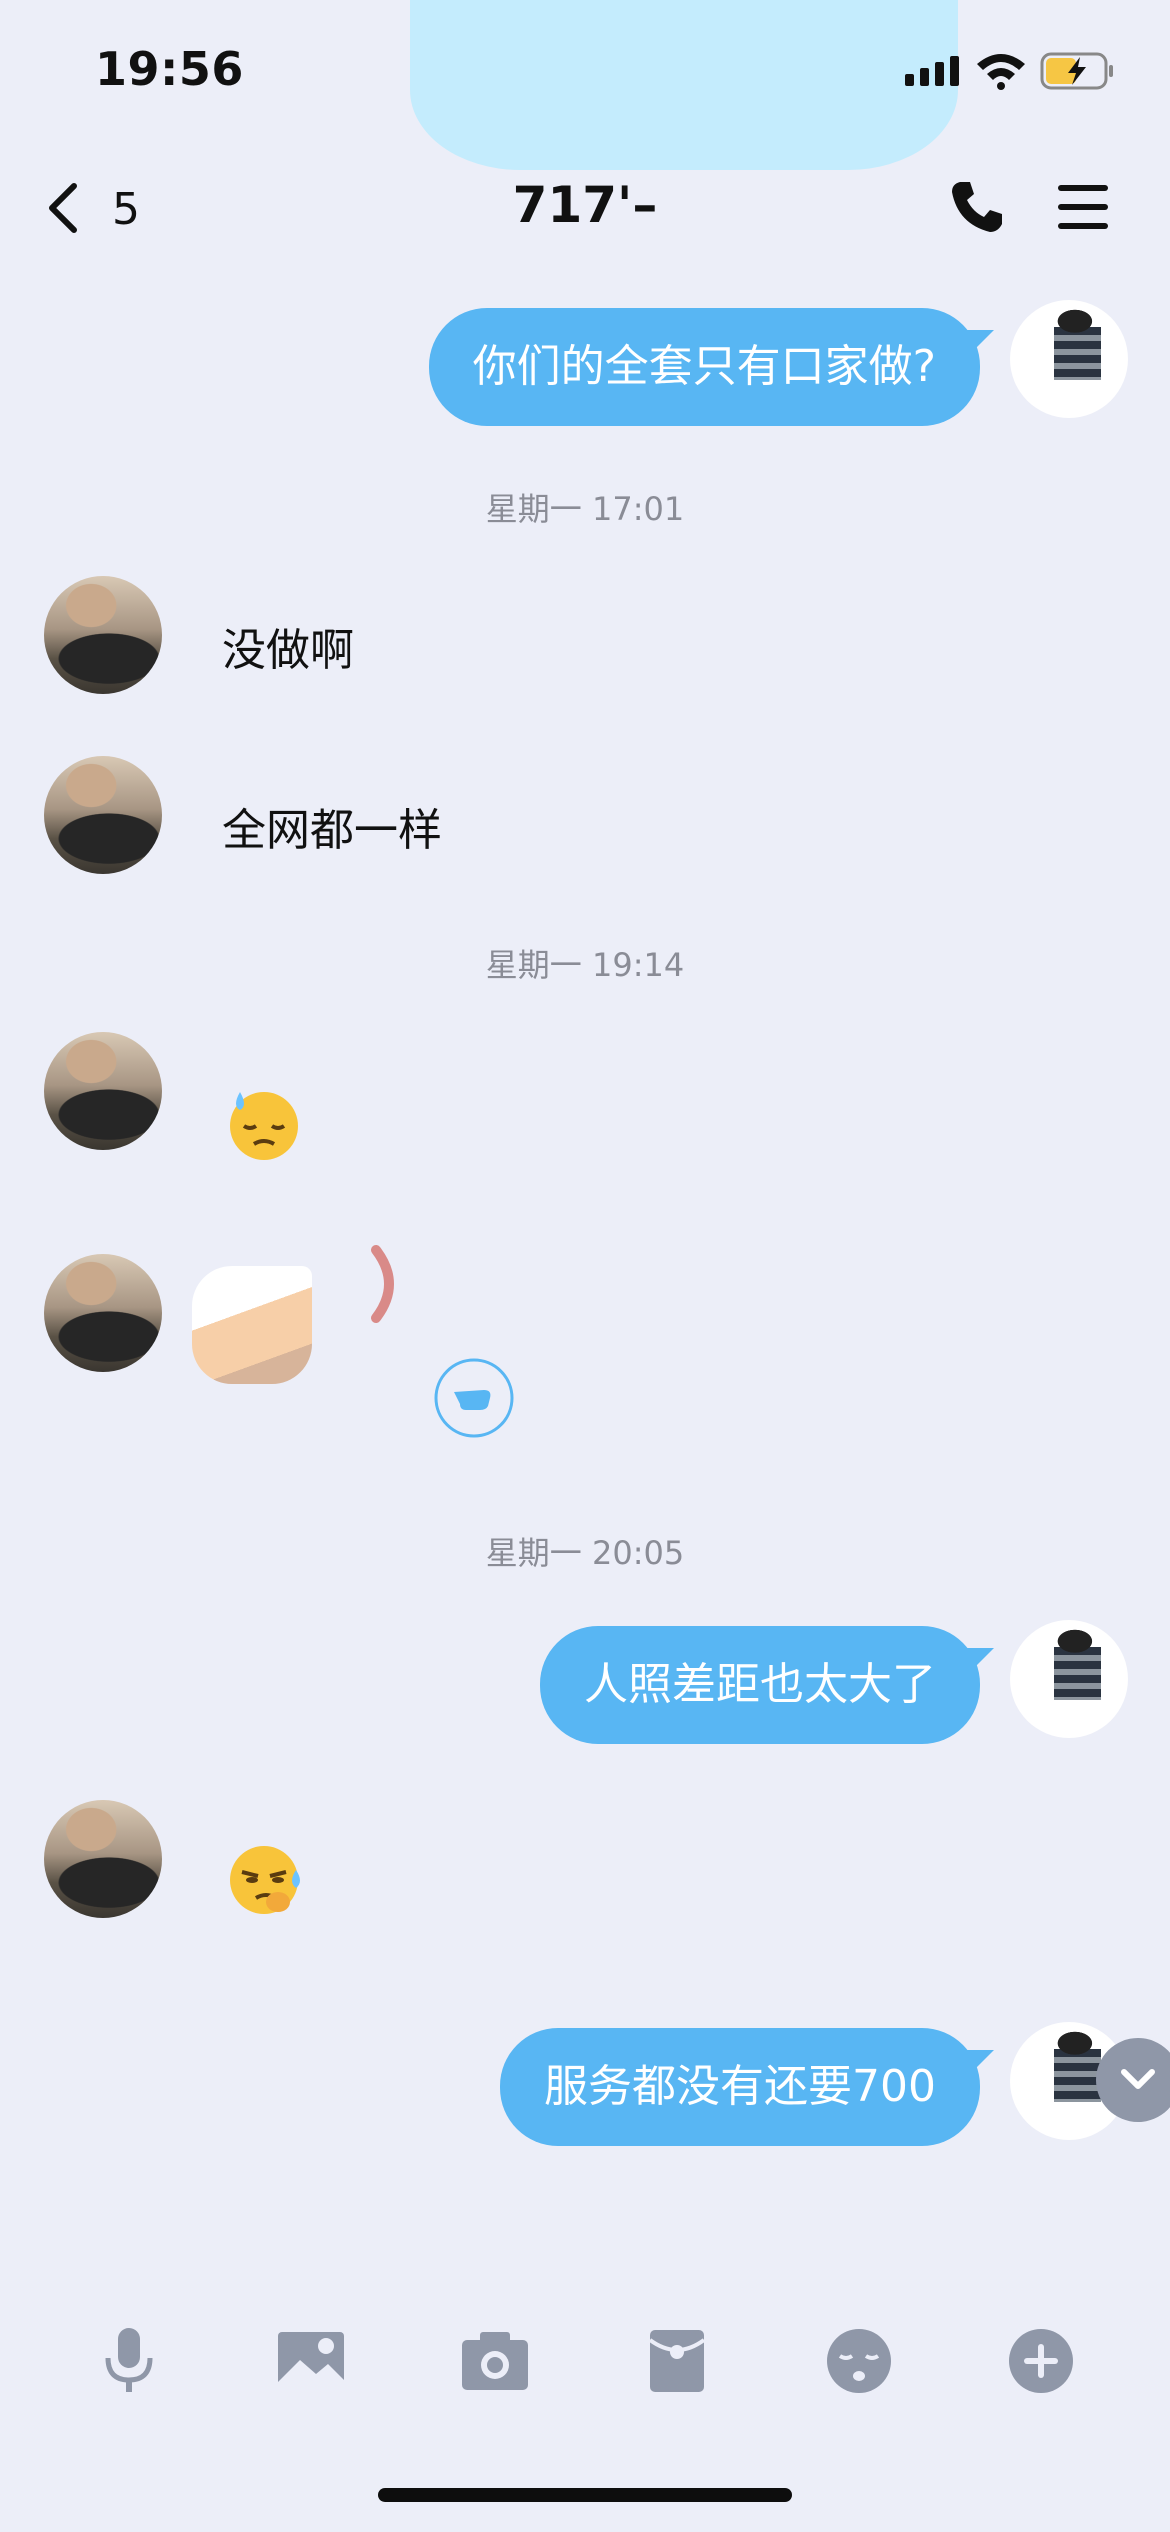 This screenshot has height=2532, width=1170. Describe the element at coordinates (1001, 72) in the screenshot. I see `wifi-icon` at that location.